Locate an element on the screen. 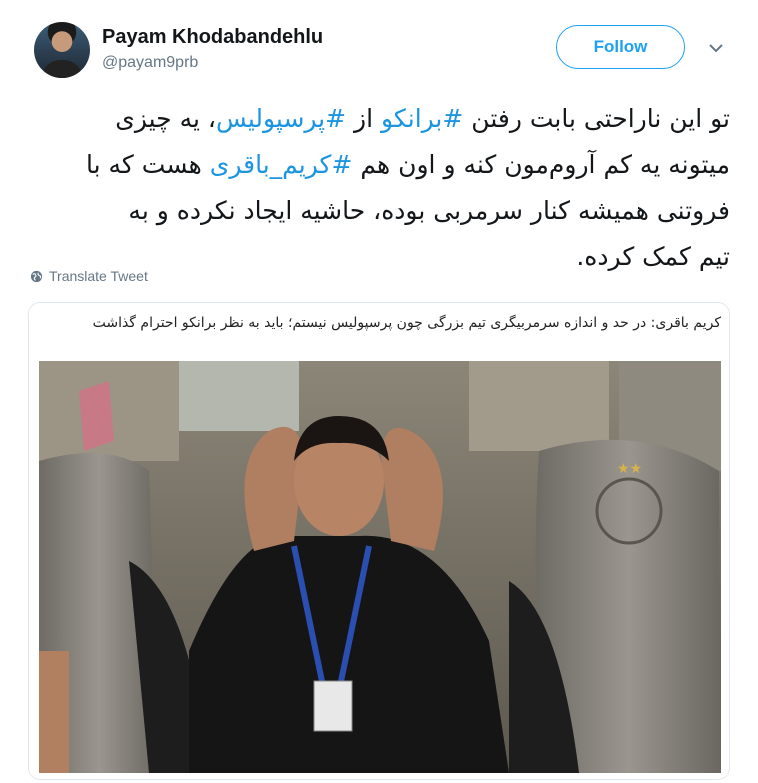 The height and width of the screenshot is (783, 758). translate-label: Translate Tweet is located at coordinates (98, 276).